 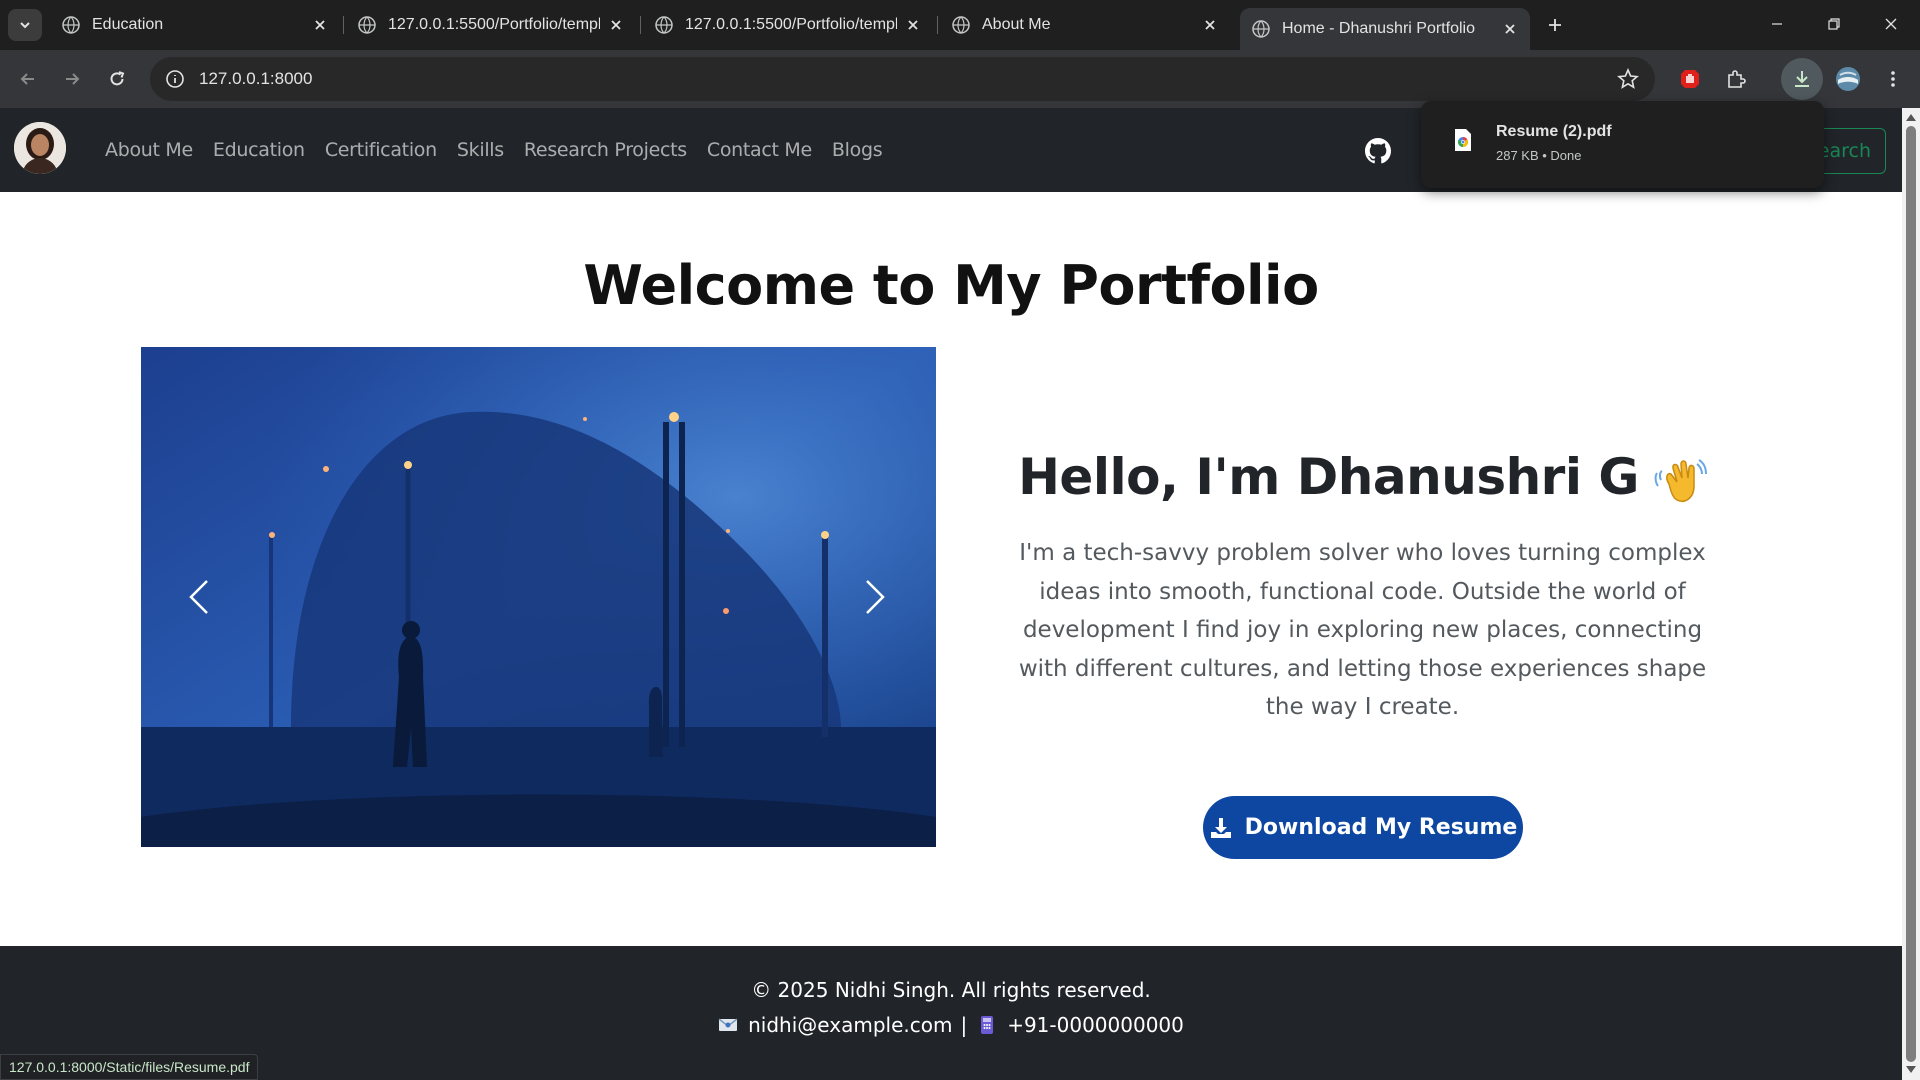 I want to click on close-window-button, so click(x=1891, y=24).